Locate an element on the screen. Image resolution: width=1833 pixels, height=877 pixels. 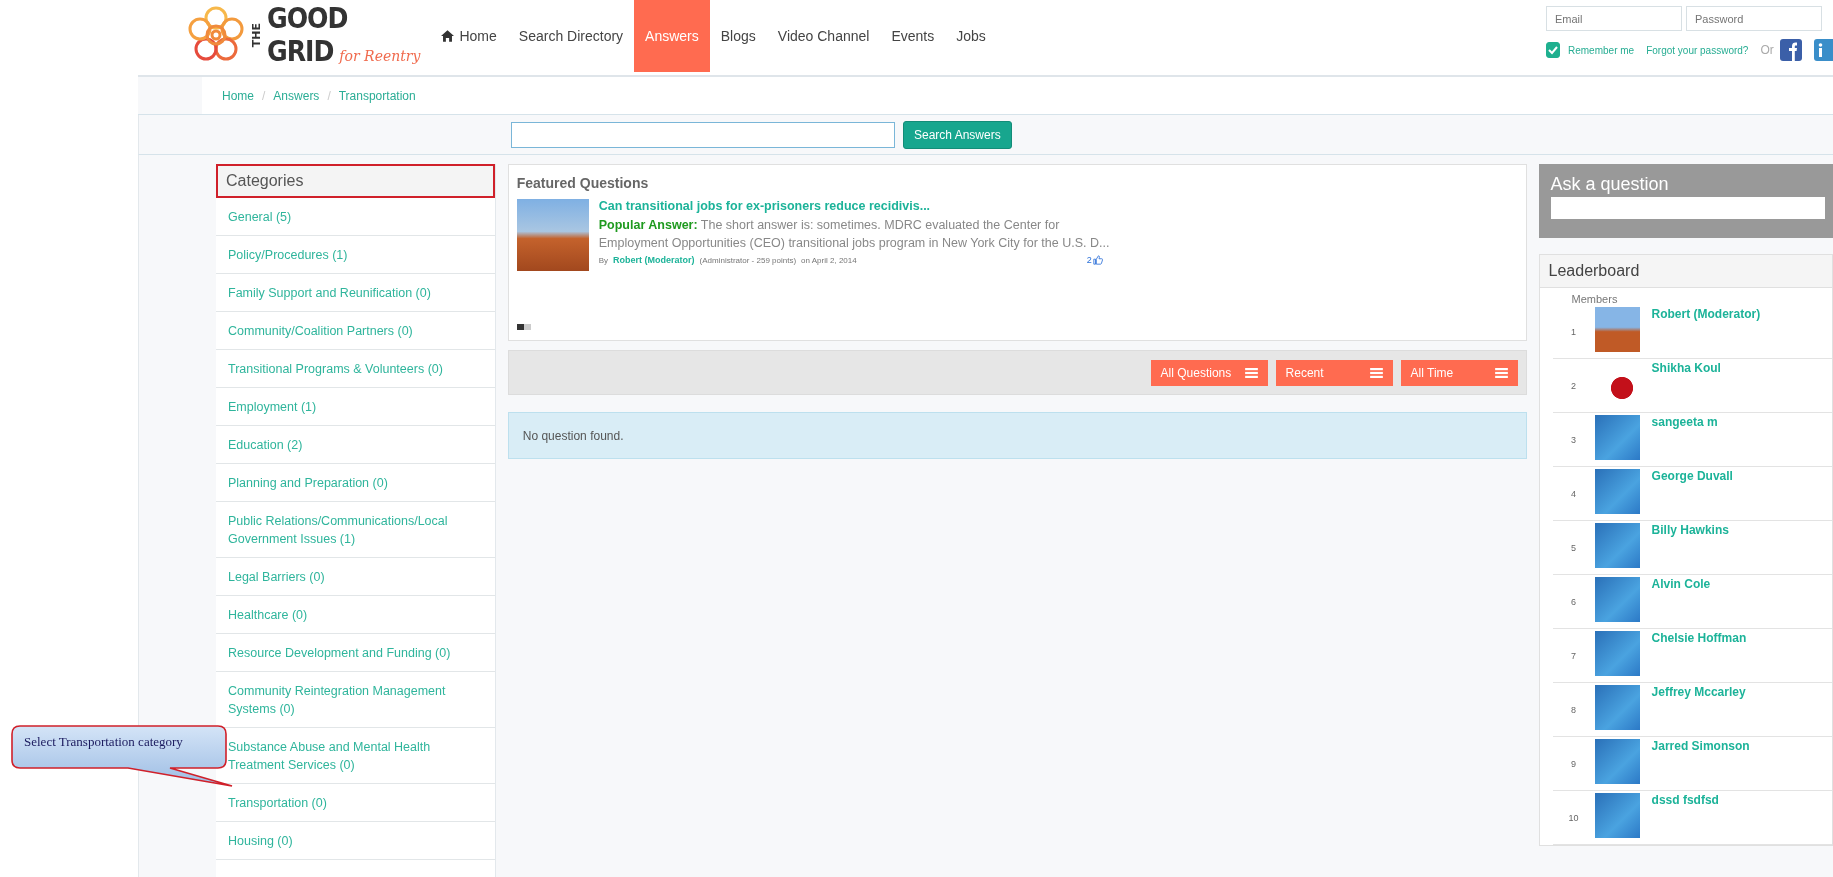
nav-tab: Events is located at coordinates (913, 36).